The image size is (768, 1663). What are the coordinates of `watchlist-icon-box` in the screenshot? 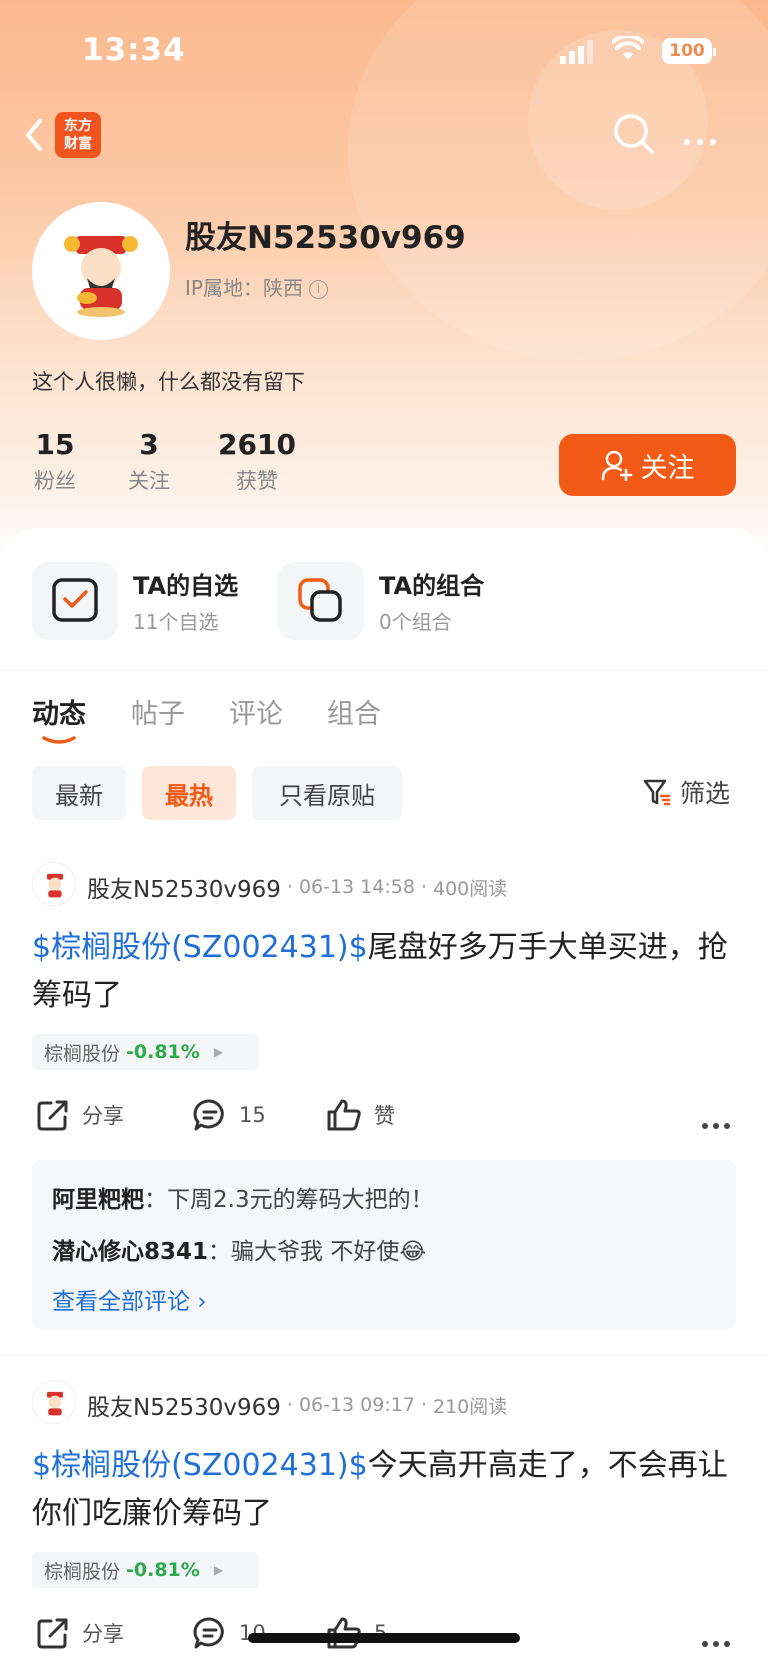 It's located at (75, 601).